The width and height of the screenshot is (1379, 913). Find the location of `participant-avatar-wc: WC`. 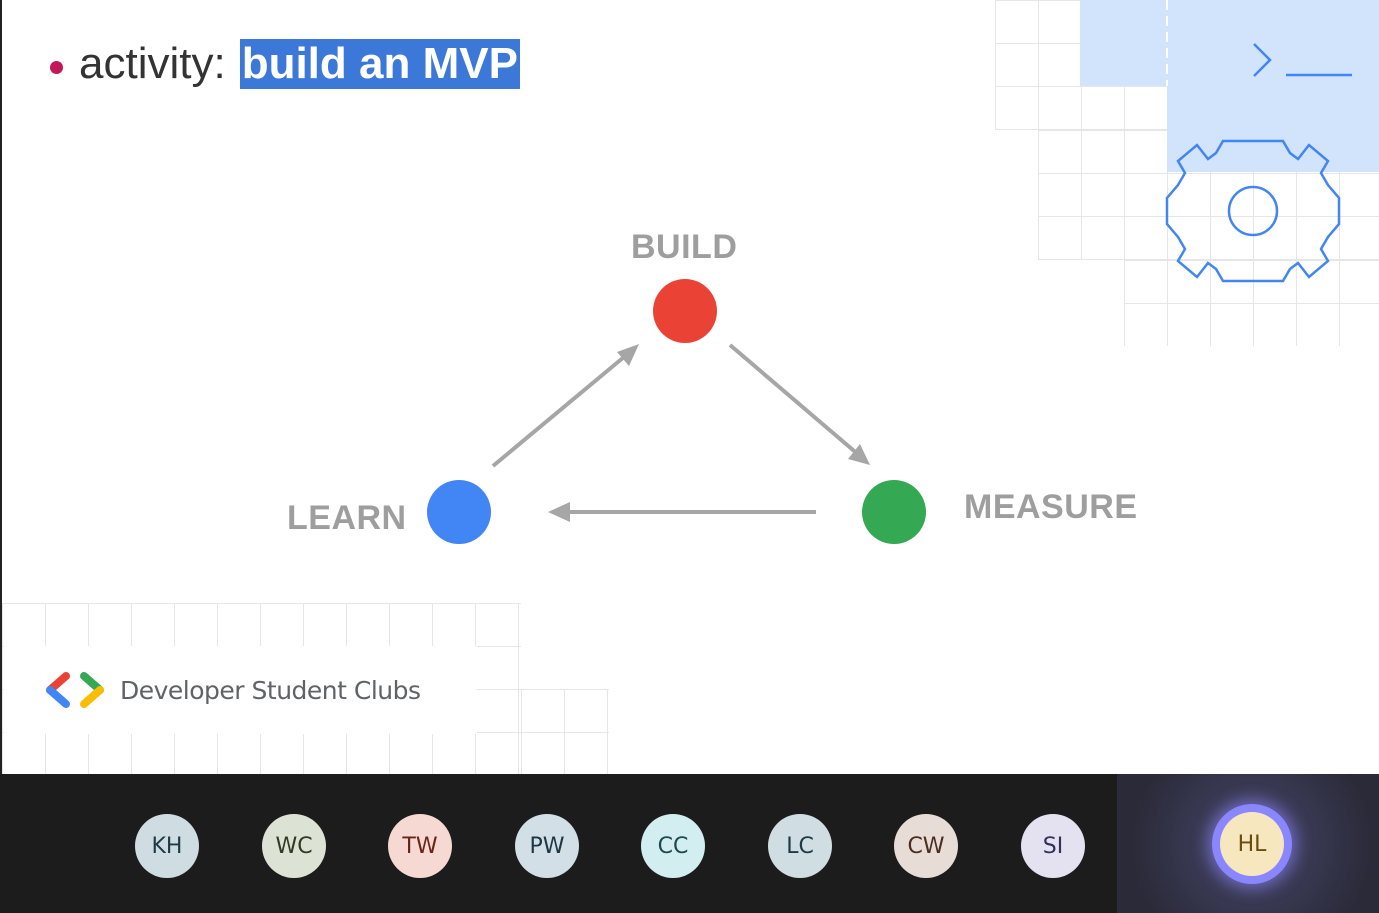

participant-avatar-wc: WC is located at coordinates (294, 846).